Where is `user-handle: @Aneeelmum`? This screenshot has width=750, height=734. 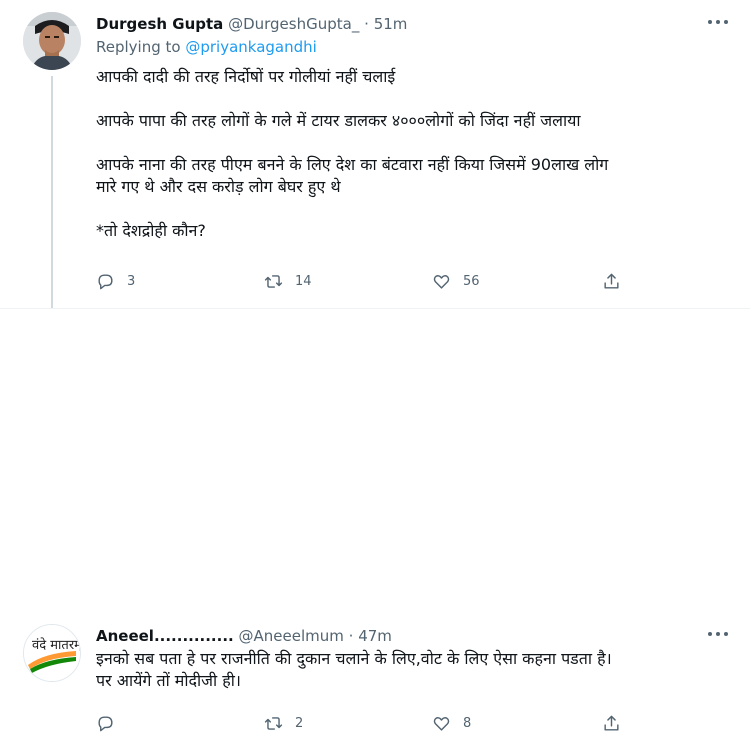
user-handle: @Aneeelmum is located at coordinates (291, 636).